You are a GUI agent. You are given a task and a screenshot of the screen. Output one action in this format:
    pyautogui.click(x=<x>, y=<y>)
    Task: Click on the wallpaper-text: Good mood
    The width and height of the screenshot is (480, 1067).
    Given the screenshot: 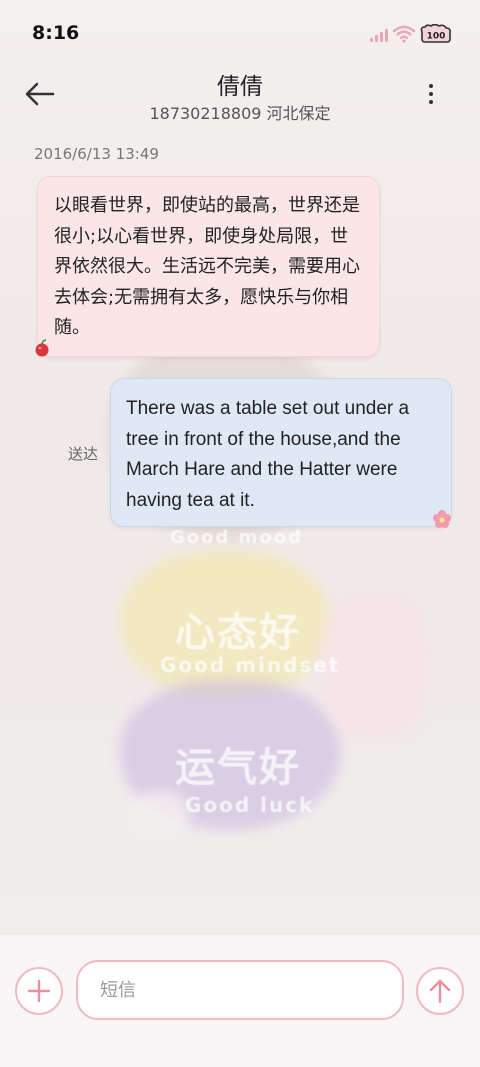 What is the action you would take?
    pyautogui.click(x=237, y=537)
    